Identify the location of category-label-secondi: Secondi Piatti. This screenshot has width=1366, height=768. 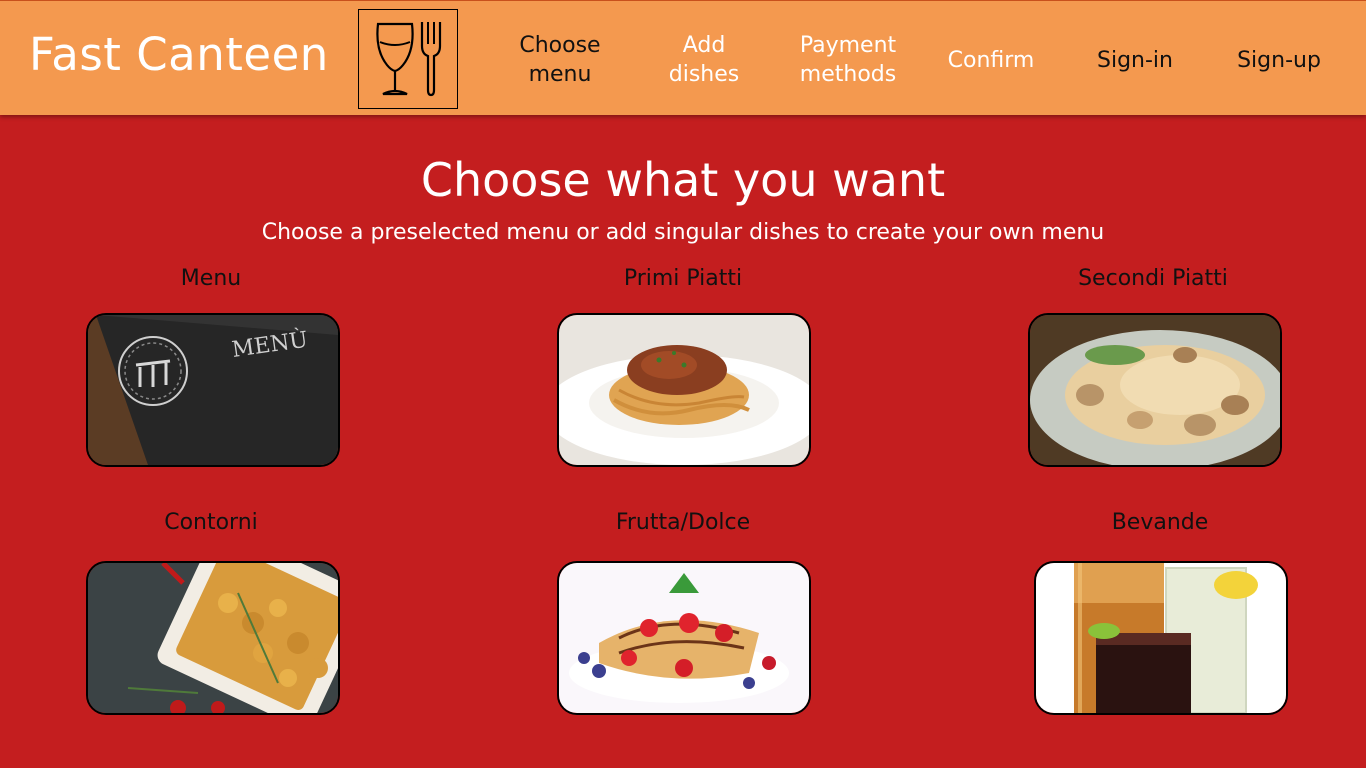
(1153, 278).